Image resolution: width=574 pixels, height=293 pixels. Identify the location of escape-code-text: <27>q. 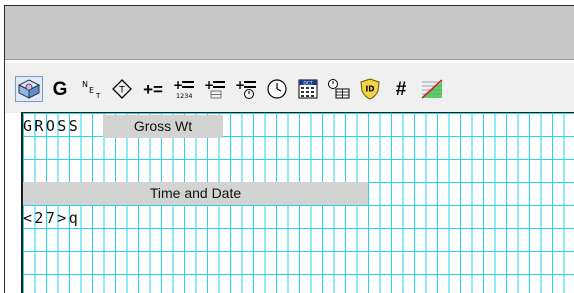
(78, 218).